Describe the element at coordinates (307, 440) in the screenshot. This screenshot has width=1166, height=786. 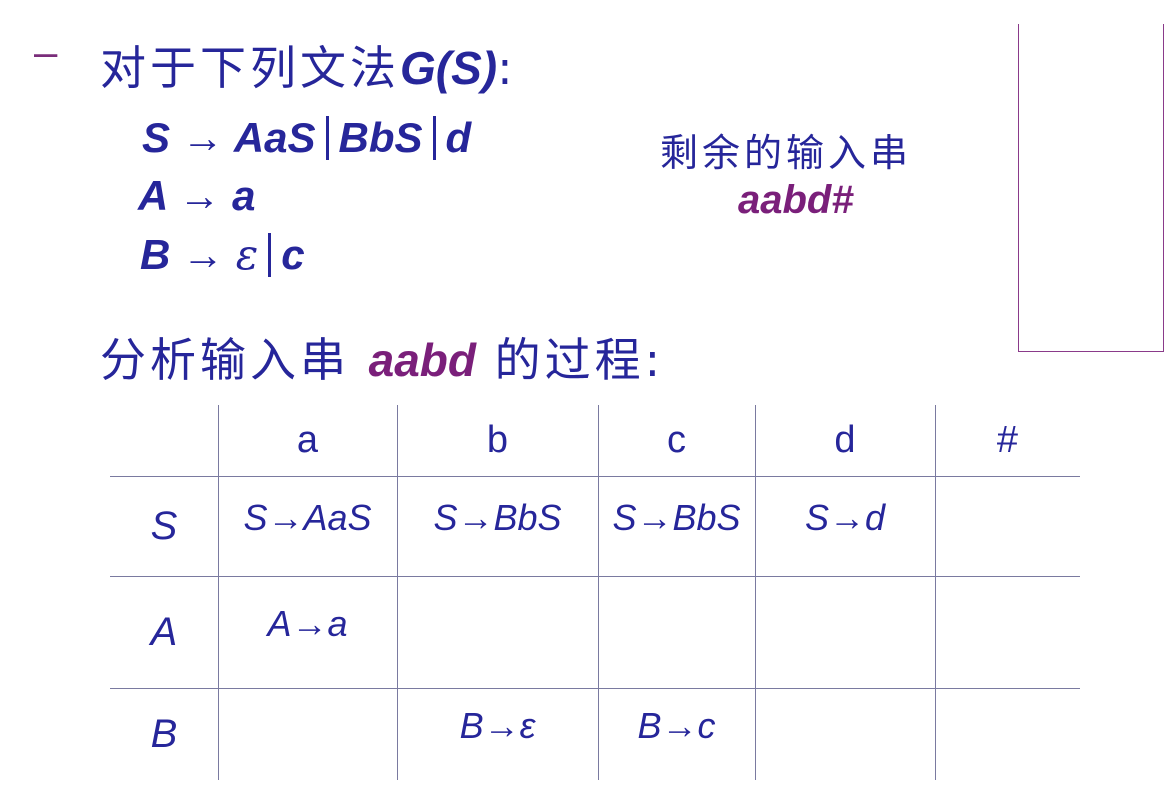
I see `column-header: a` at that location.